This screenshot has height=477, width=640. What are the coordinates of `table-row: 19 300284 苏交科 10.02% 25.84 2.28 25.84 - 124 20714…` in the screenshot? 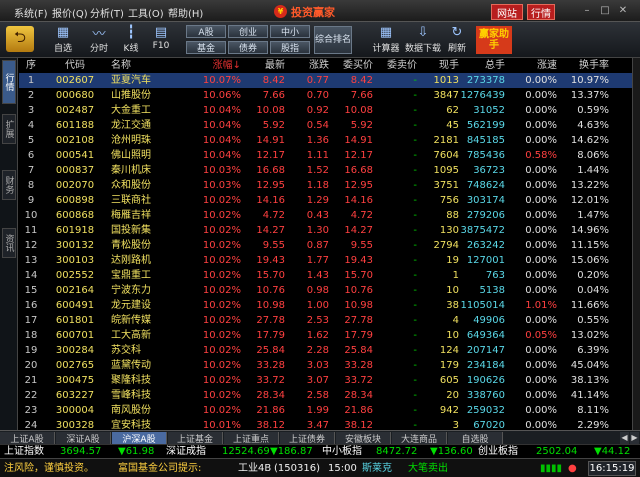 It's located at (325, 350).